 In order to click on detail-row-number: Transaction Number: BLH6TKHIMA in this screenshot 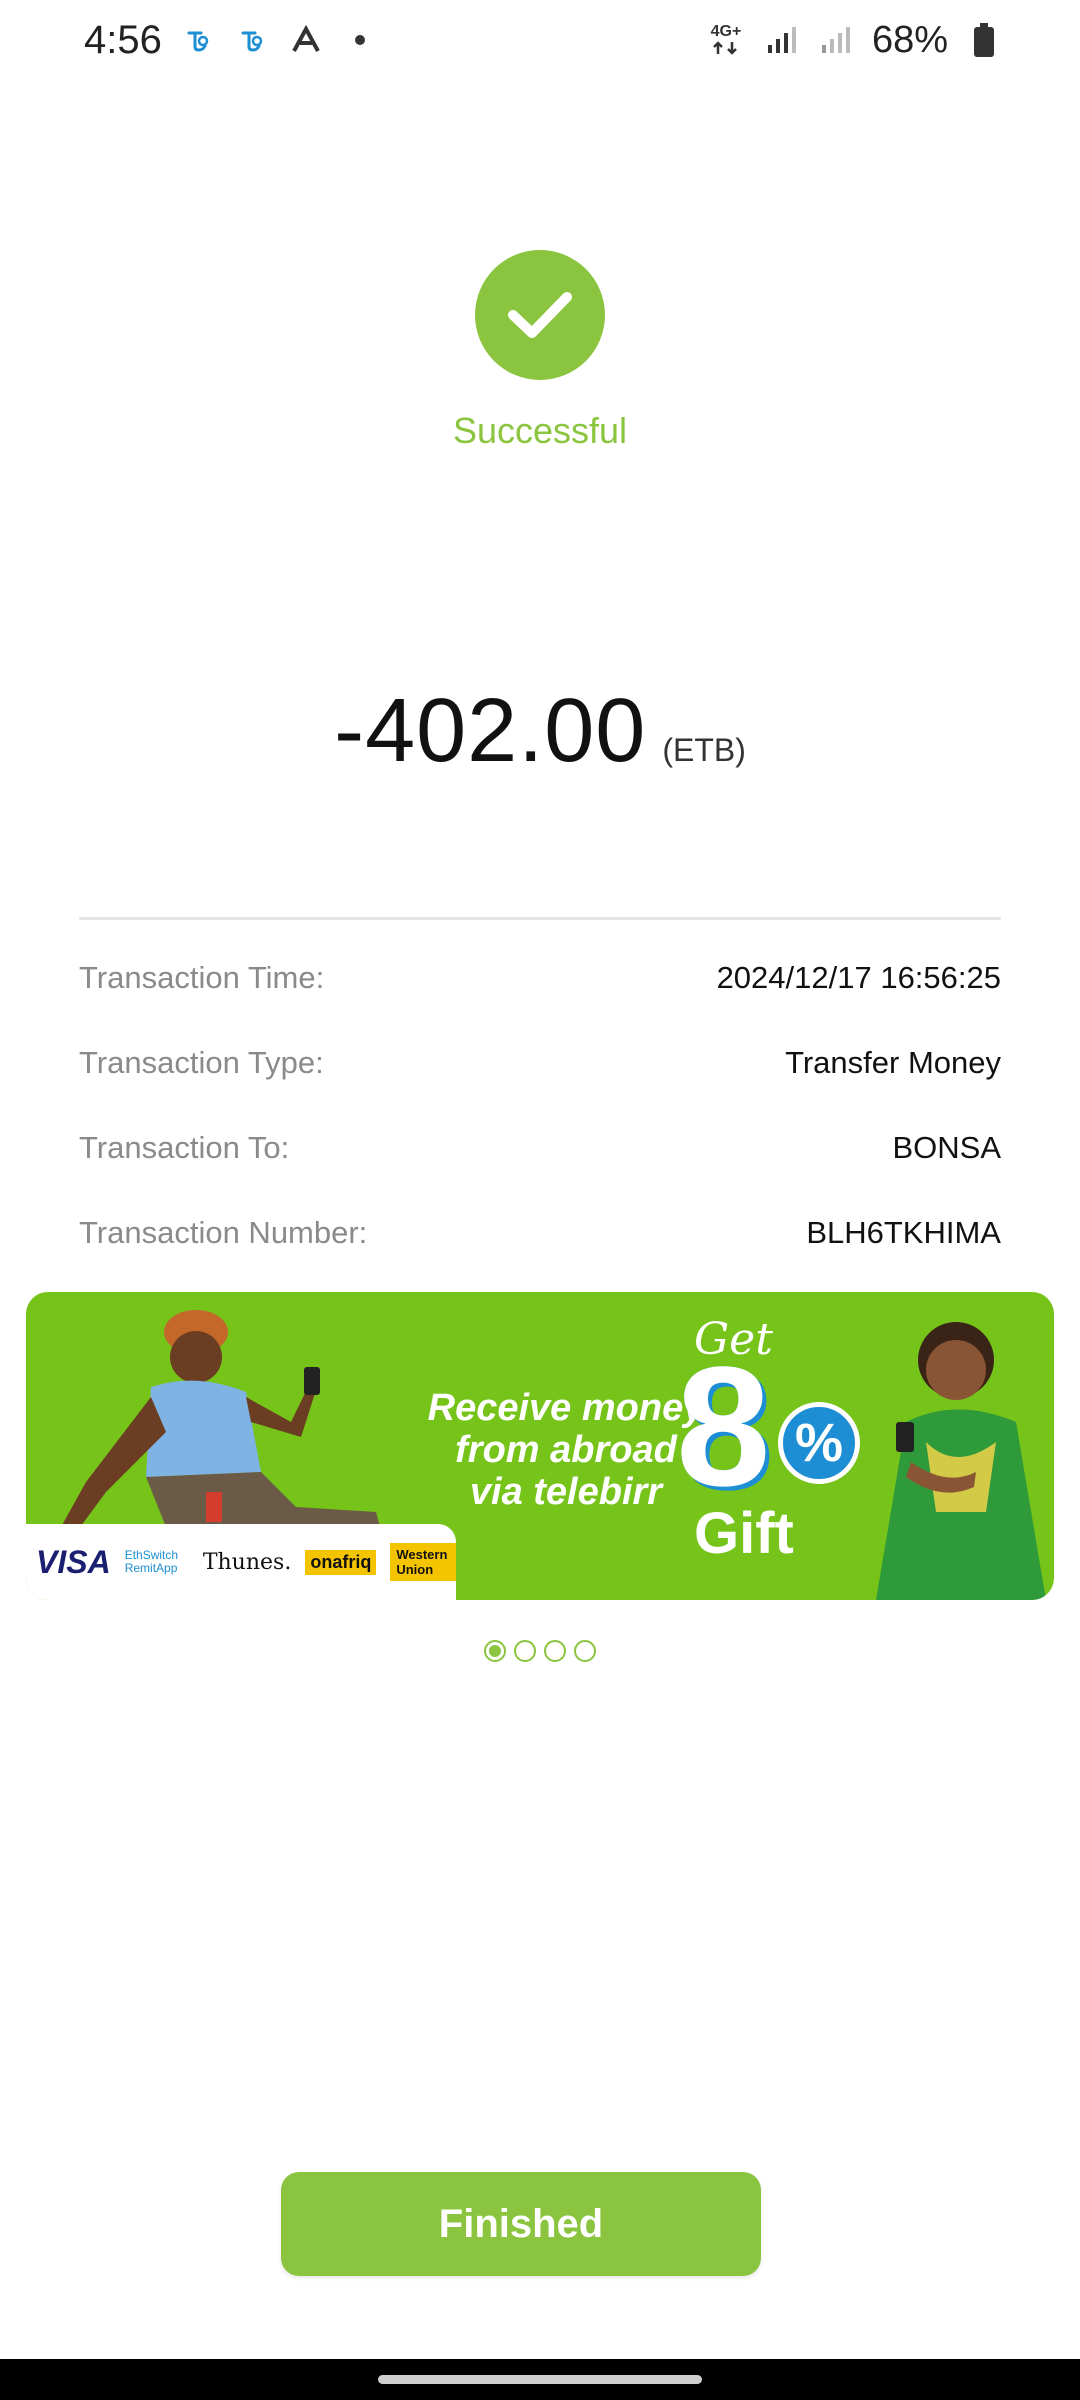, I will do `click(540, 1232)`.